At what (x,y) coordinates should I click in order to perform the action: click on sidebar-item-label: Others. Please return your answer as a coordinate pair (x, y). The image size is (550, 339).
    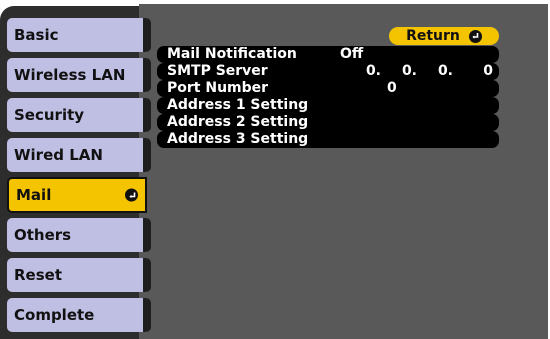
    Looking at the image, I should click on (43, 235).